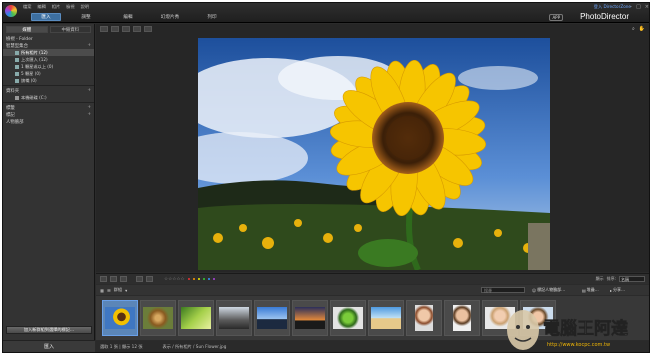 The width and height of the screenshot is (654, 357). Describe the element at coordinates (109, 290) in the screenshot. I see `list-view-icon: ☰` at that location.